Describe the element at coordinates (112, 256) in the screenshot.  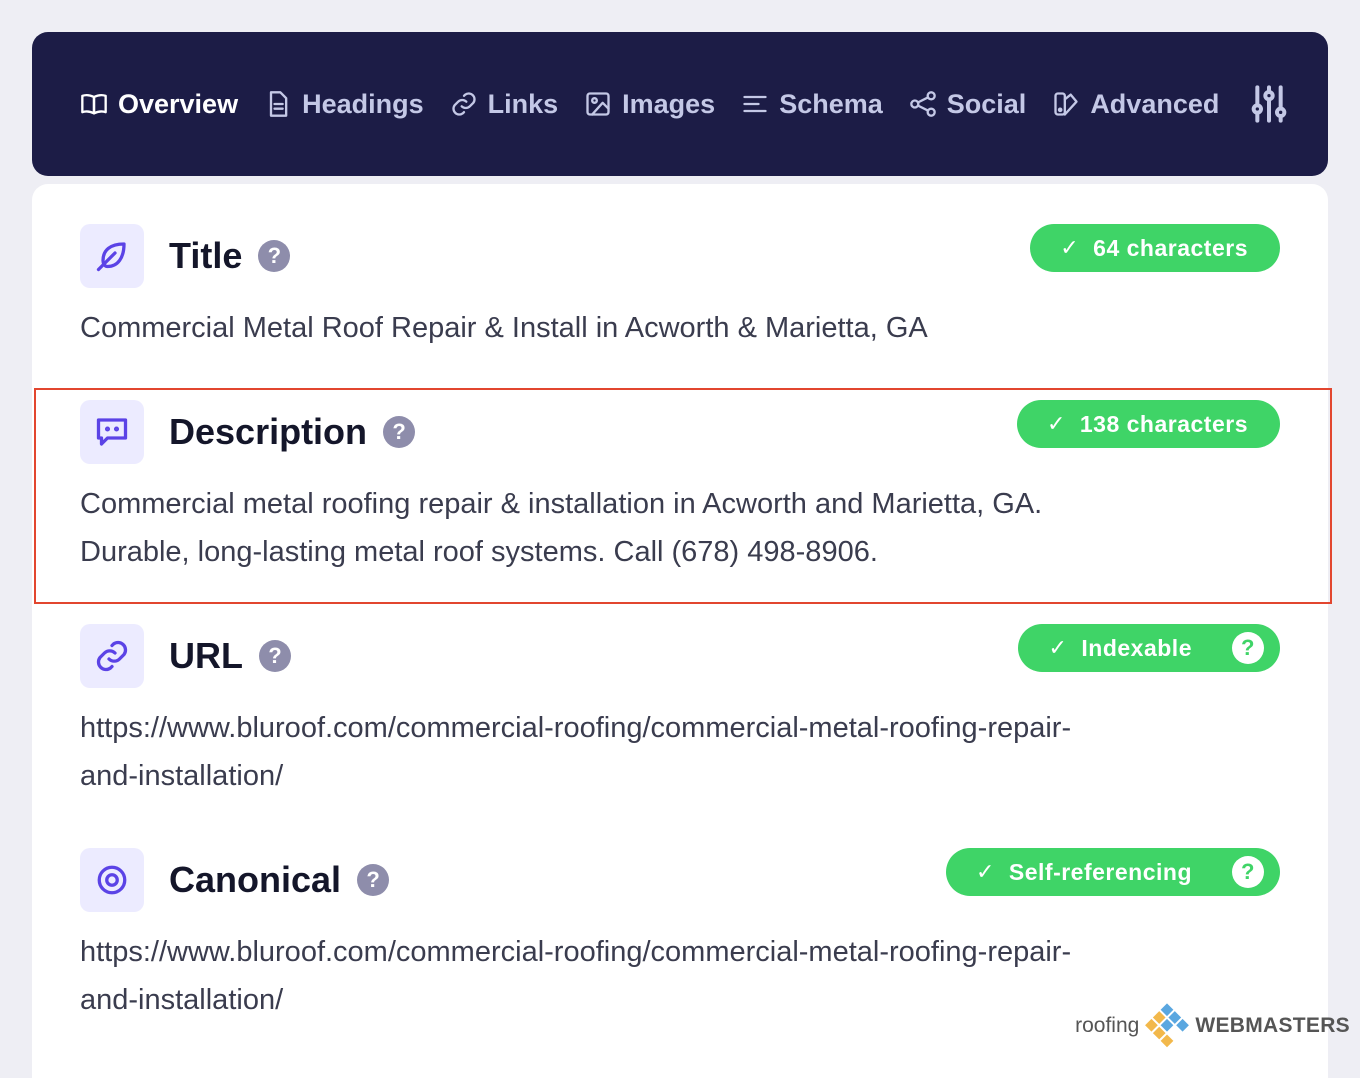
I see `leaf-icon` at that location.